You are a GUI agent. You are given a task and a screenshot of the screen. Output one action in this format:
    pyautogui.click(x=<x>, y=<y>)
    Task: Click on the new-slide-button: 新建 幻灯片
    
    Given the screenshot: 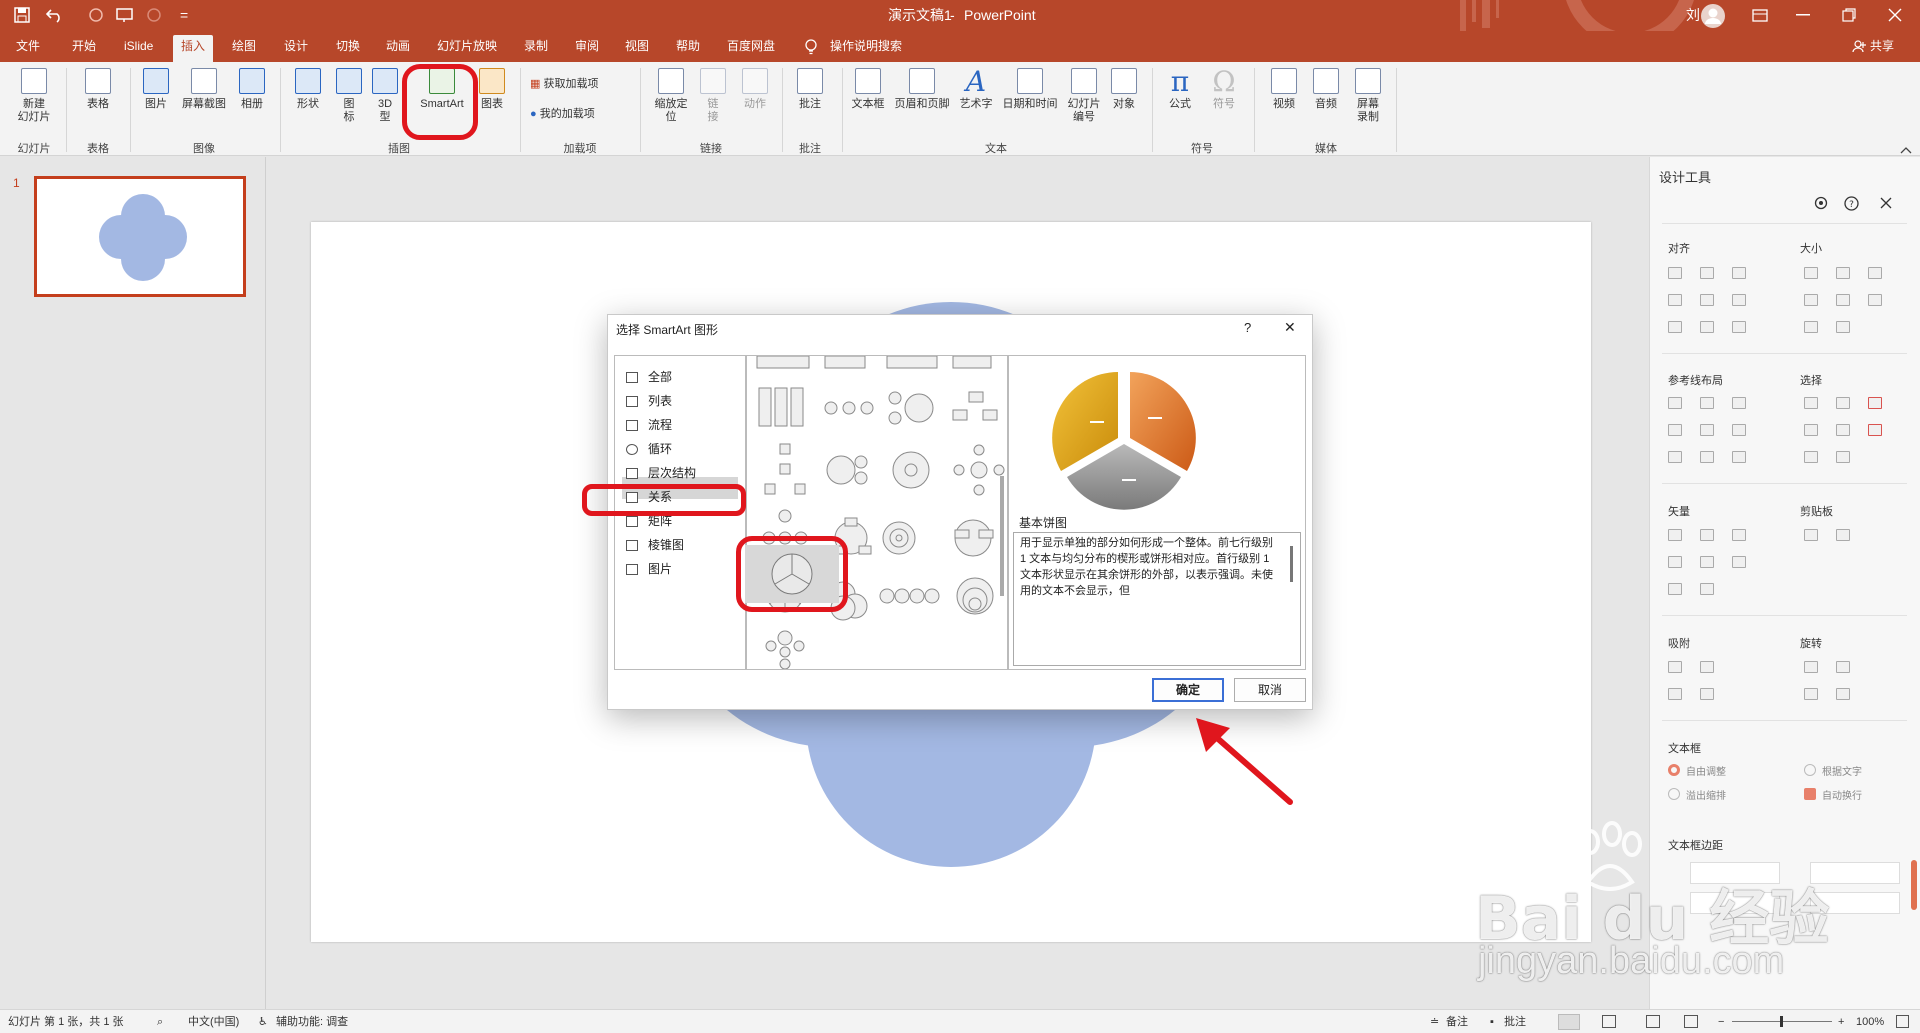 What is the action you would take?
    pyautogui.click(x=34, y=96)
    